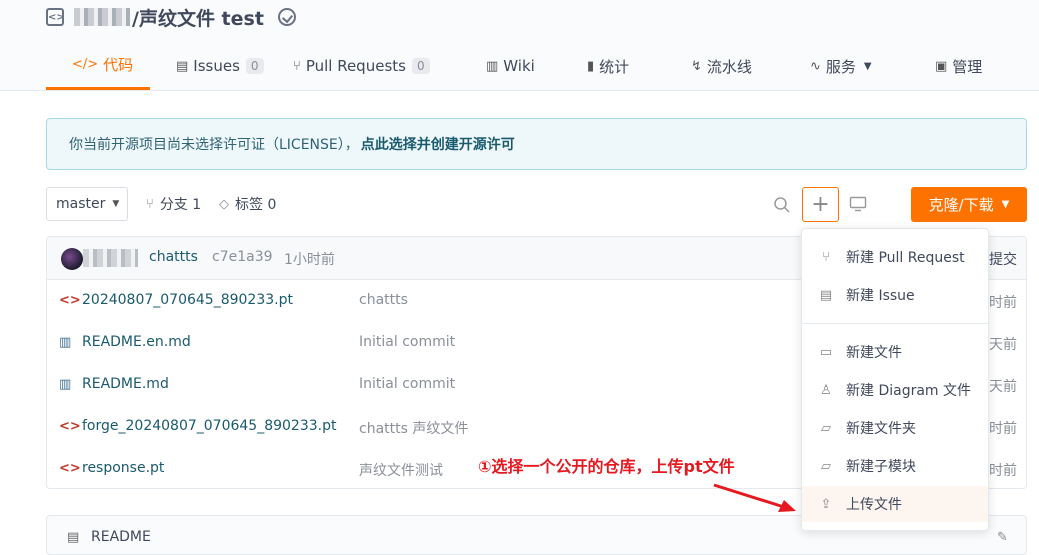 The height and width of the screenshot is (555, 1039). Describe the element at coordinates (826, 295) in the screenshot. I see `issue-icon: ▤` at that location.